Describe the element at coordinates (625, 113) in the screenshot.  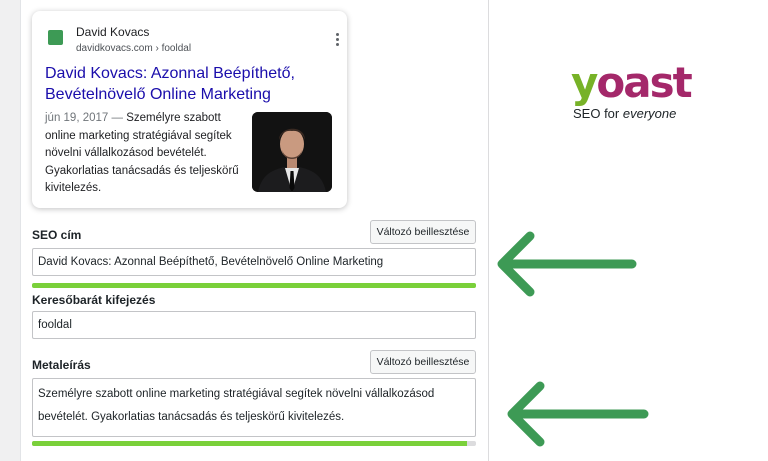
I see `yoast-tagline: SEO for everyone` at that location.